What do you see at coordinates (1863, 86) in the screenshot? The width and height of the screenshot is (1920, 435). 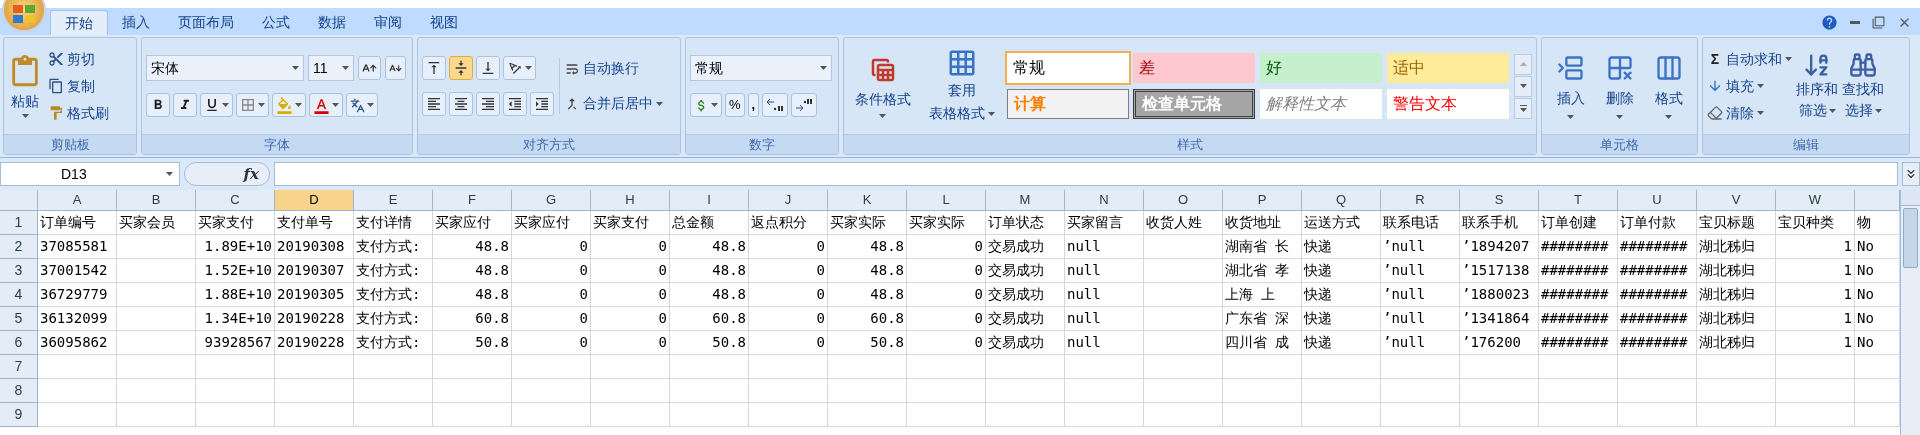 I see `find-select-button: 查找和 选择` at bounding box center [1863, 86].